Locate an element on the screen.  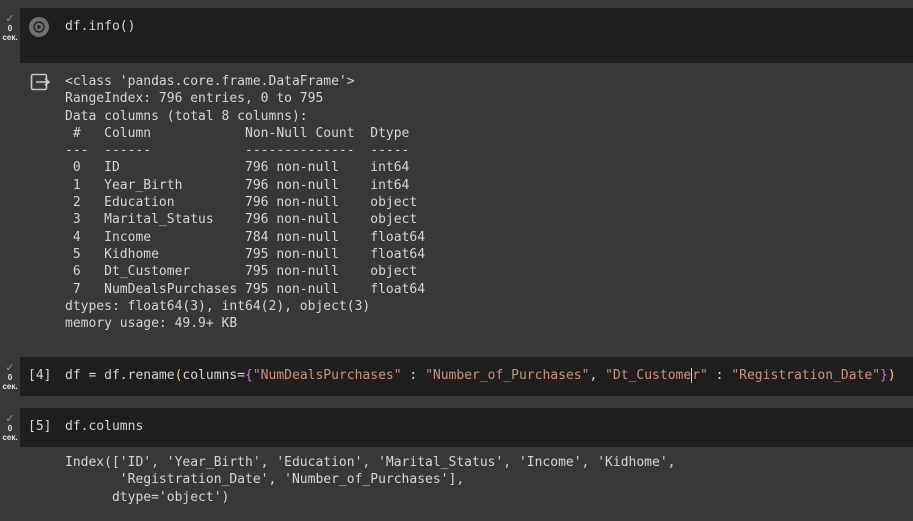
code-line: df.columns is located at coordinates (104, 426).